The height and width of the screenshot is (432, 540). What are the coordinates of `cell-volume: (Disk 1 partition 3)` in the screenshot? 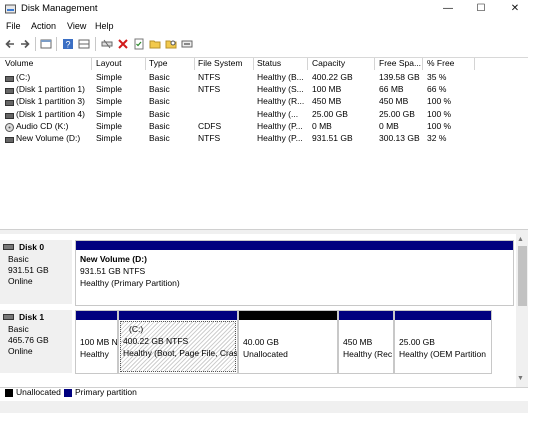 It's located at (53, 101).